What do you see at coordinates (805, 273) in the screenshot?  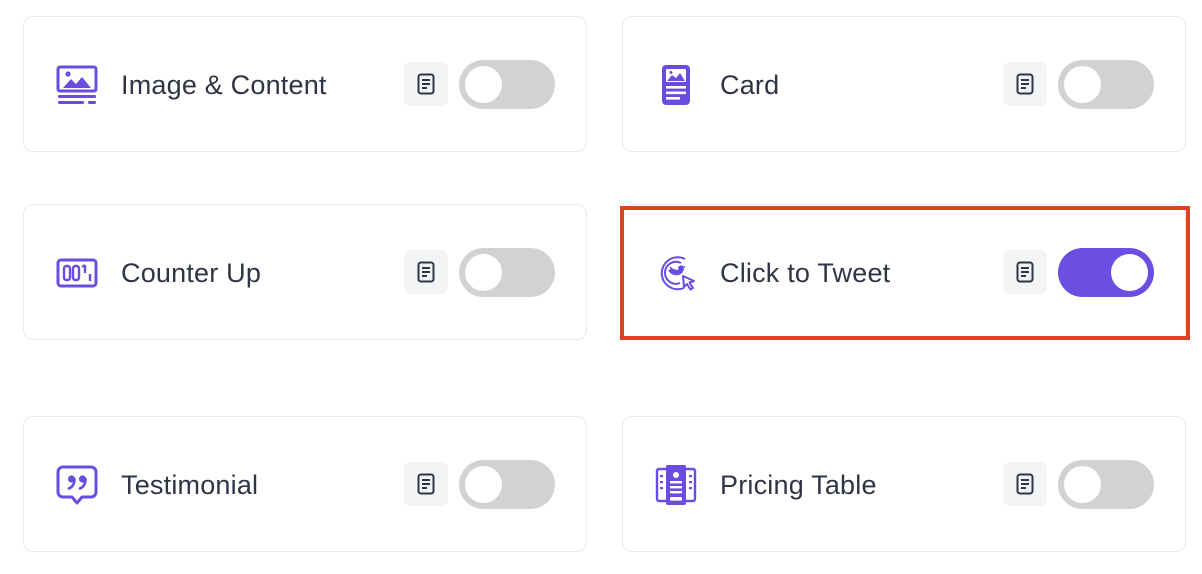 I see `widget-label: Click to Tweet` at bounding box center [805, 273].